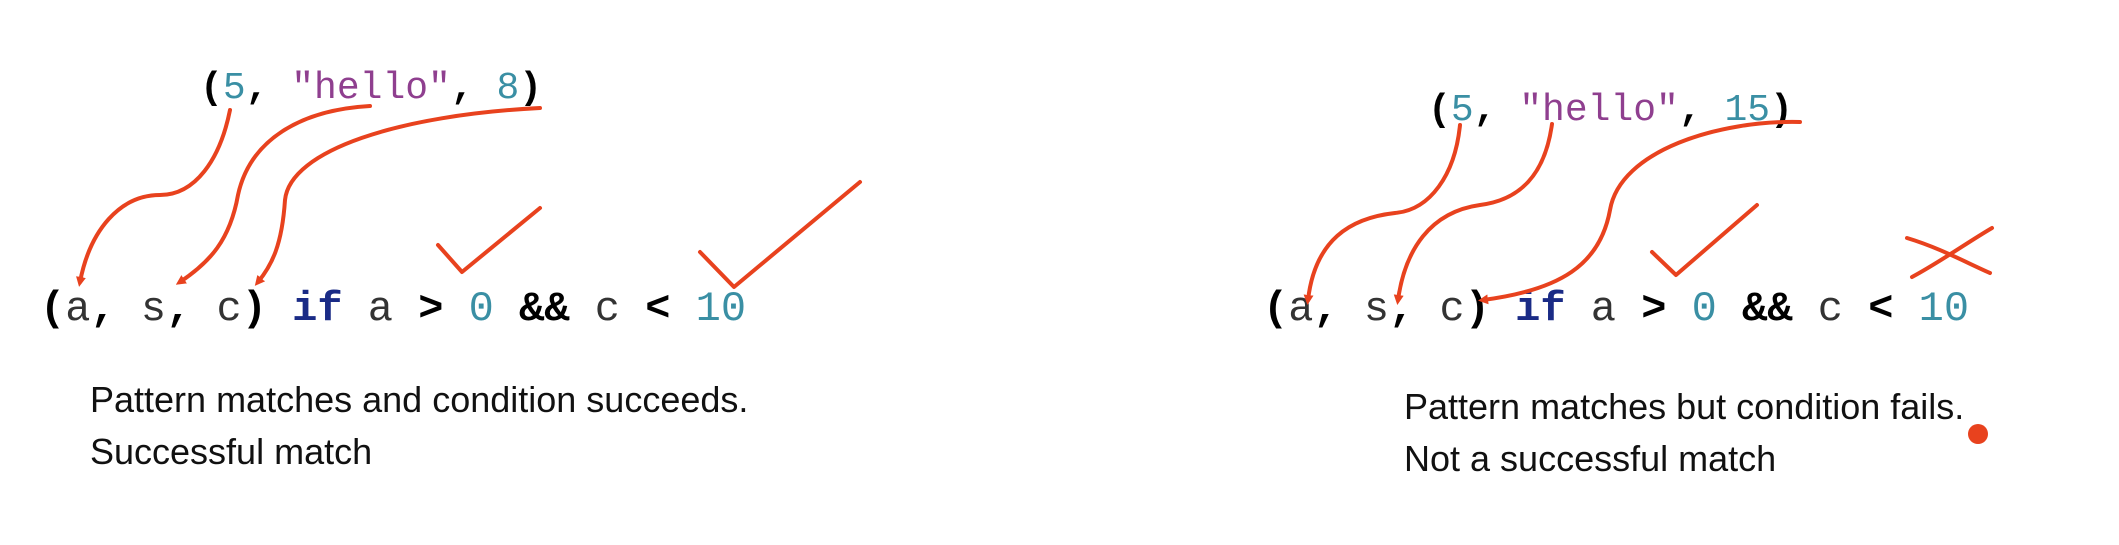 The height and width of the screenshot is (545, 2119). I want to click on left-caption-line-2: Successful match, so click(231, 451).